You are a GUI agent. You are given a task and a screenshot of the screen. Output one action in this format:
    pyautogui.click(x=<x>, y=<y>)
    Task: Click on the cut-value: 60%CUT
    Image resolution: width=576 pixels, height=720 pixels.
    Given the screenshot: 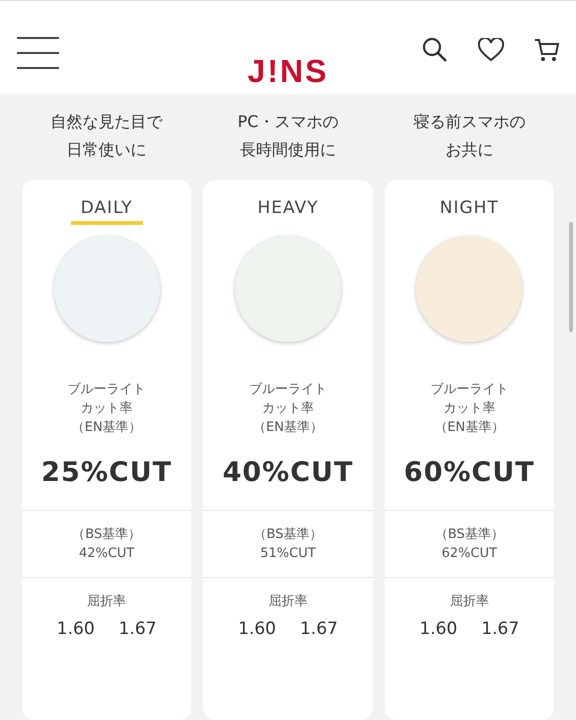 What is the action you would take?
    pyautogui.click(x=469, y=472)
    